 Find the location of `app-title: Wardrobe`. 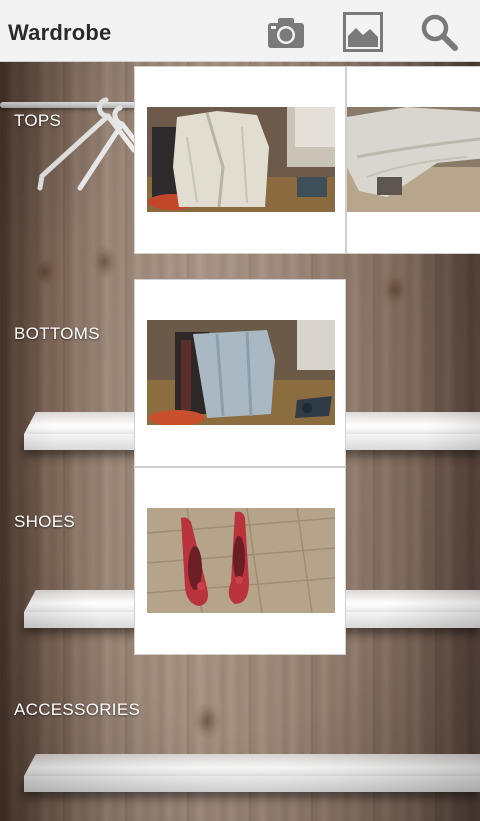

app-title: Wardrobe is located at coordinates (60, 32).